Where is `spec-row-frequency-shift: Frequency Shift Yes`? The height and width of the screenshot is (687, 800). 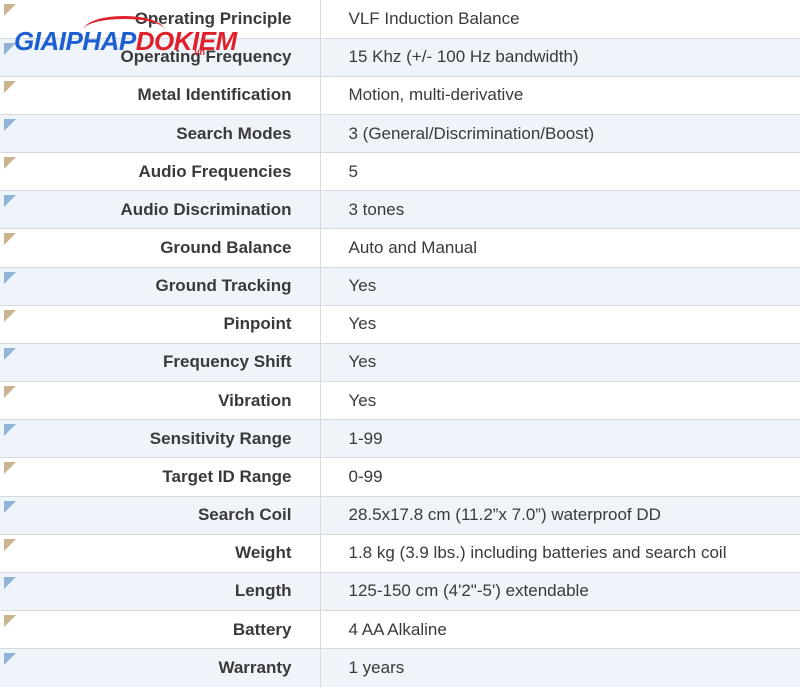
spec-row-frequency-shift: Frequency Shift Yes is located at coordinates (400, 363).